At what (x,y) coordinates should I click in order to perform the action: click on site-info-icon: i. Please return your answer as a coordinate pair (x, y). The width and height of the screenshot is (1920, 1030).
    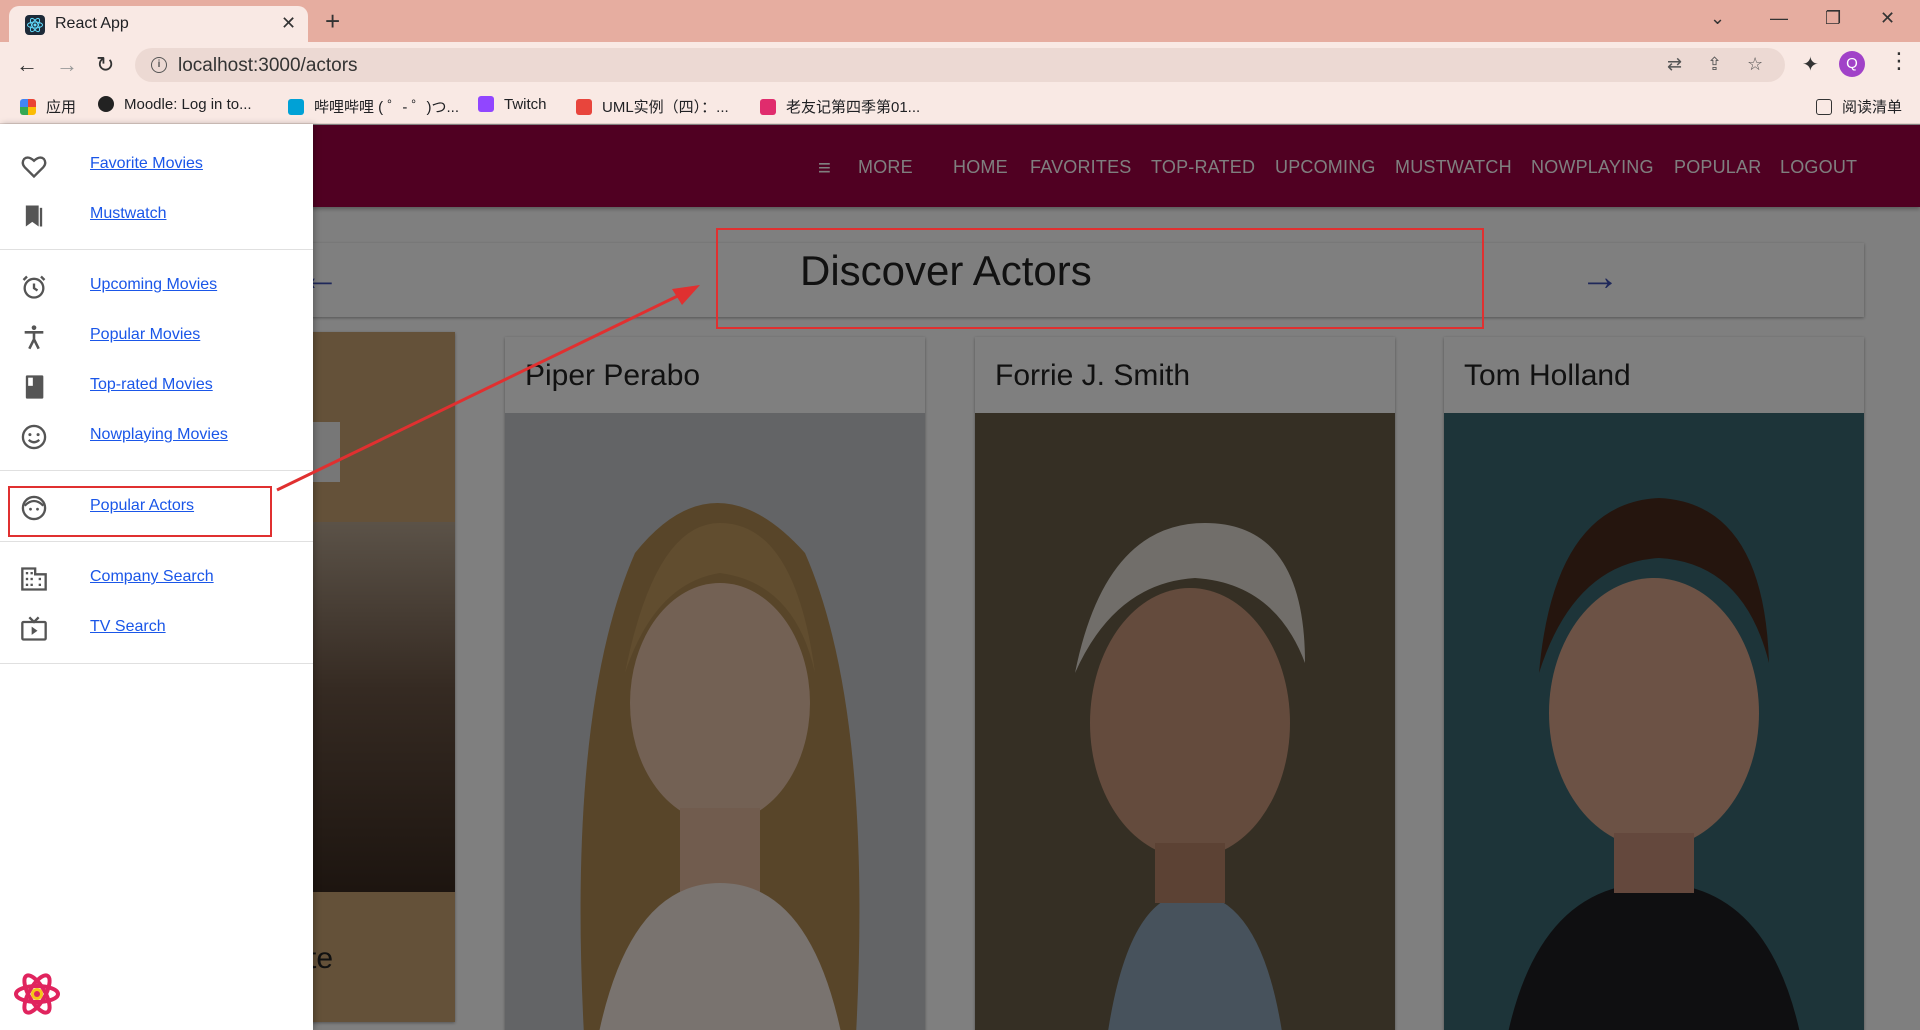
    Looking at the image, I should click on (159, 65).